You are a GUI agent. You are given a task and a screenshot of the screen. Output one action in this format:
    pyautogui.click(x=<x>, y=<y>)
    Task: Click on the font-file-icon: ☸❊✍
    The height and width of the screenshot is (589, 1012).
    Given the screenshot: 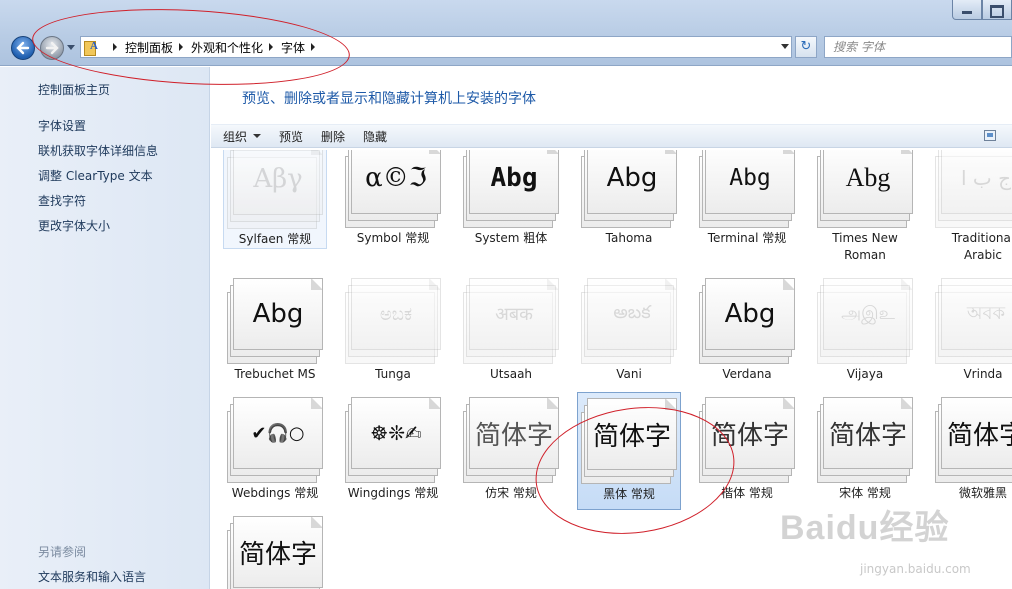 What is the action you would take?
    pyautogui.click(x=393, y=440)
    